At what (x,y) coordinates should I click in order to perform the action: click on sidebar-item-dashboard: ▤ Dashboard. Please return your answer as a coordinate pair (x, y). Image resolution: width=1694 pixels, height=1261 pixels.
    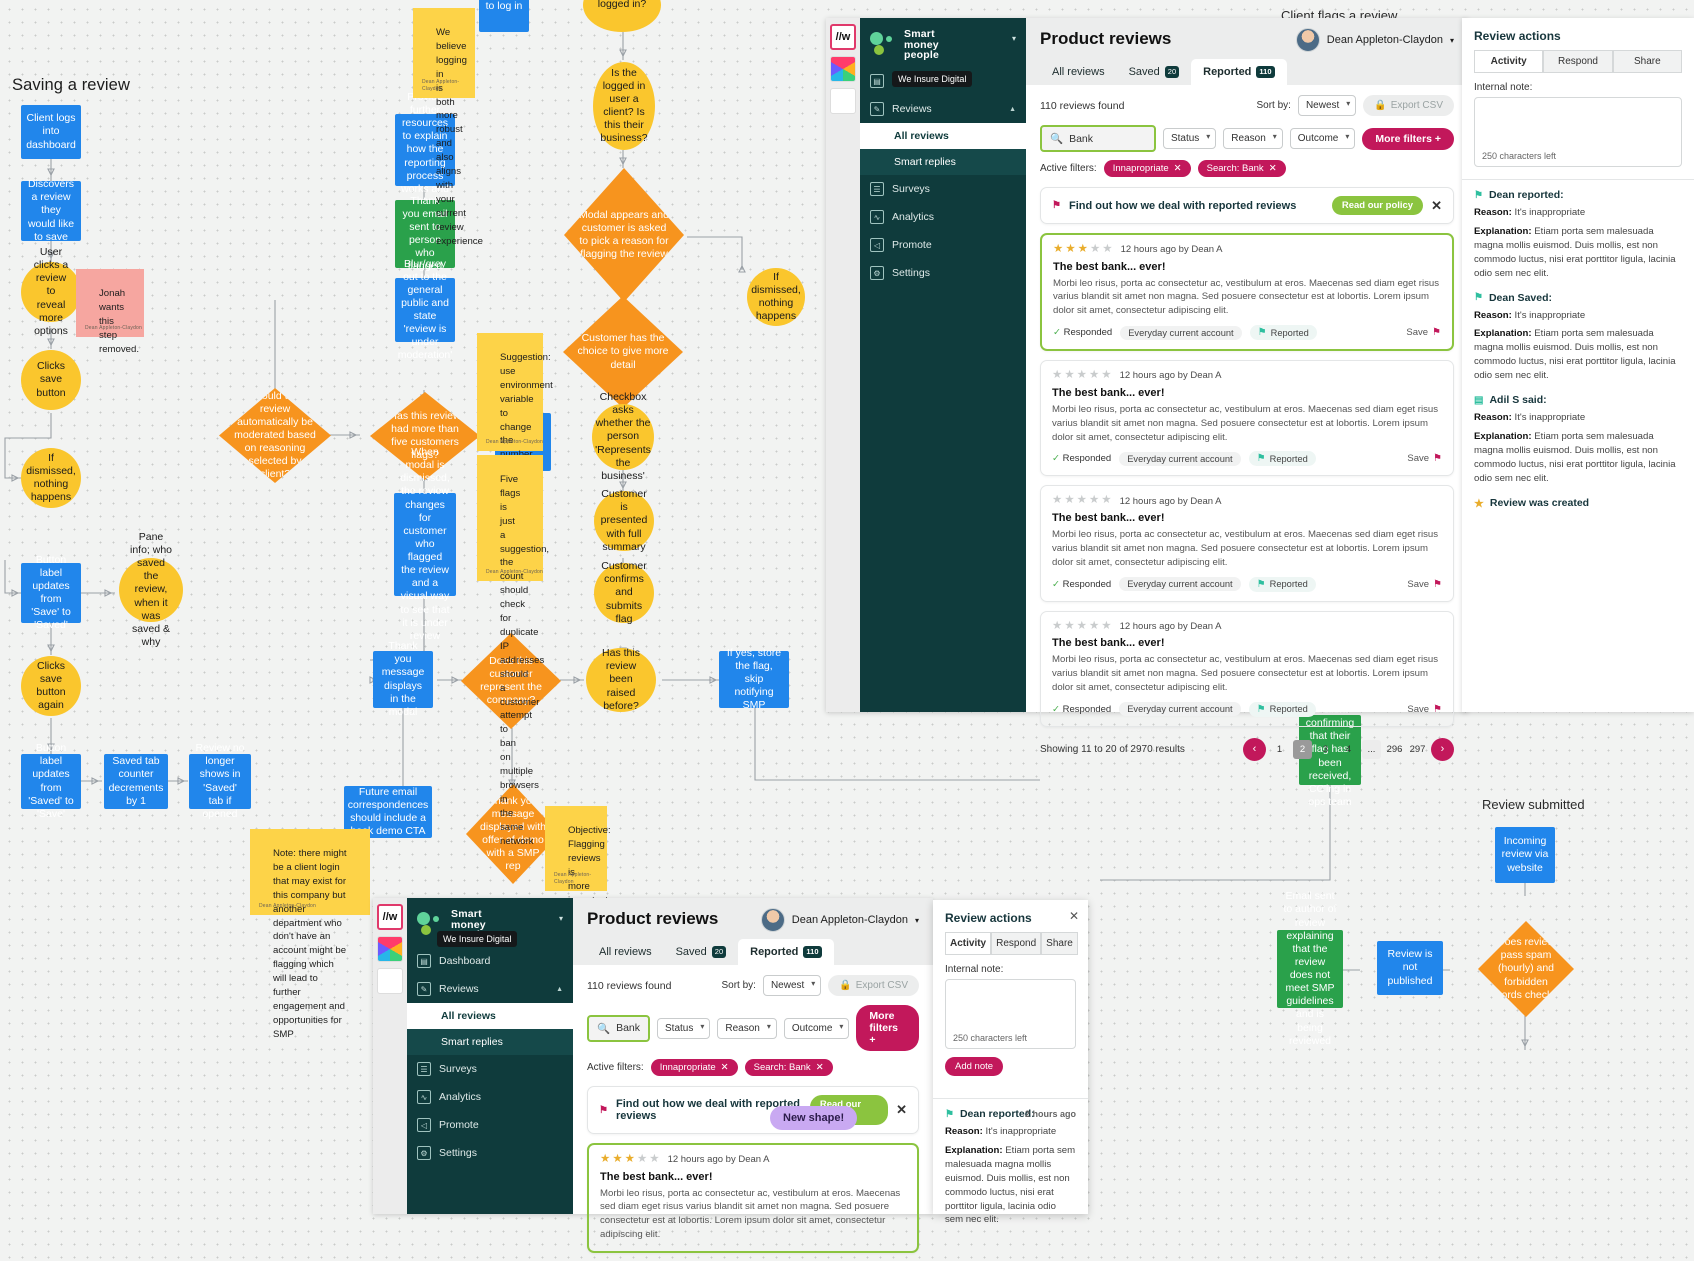
    Looking at the image, I should click on (490, 961).